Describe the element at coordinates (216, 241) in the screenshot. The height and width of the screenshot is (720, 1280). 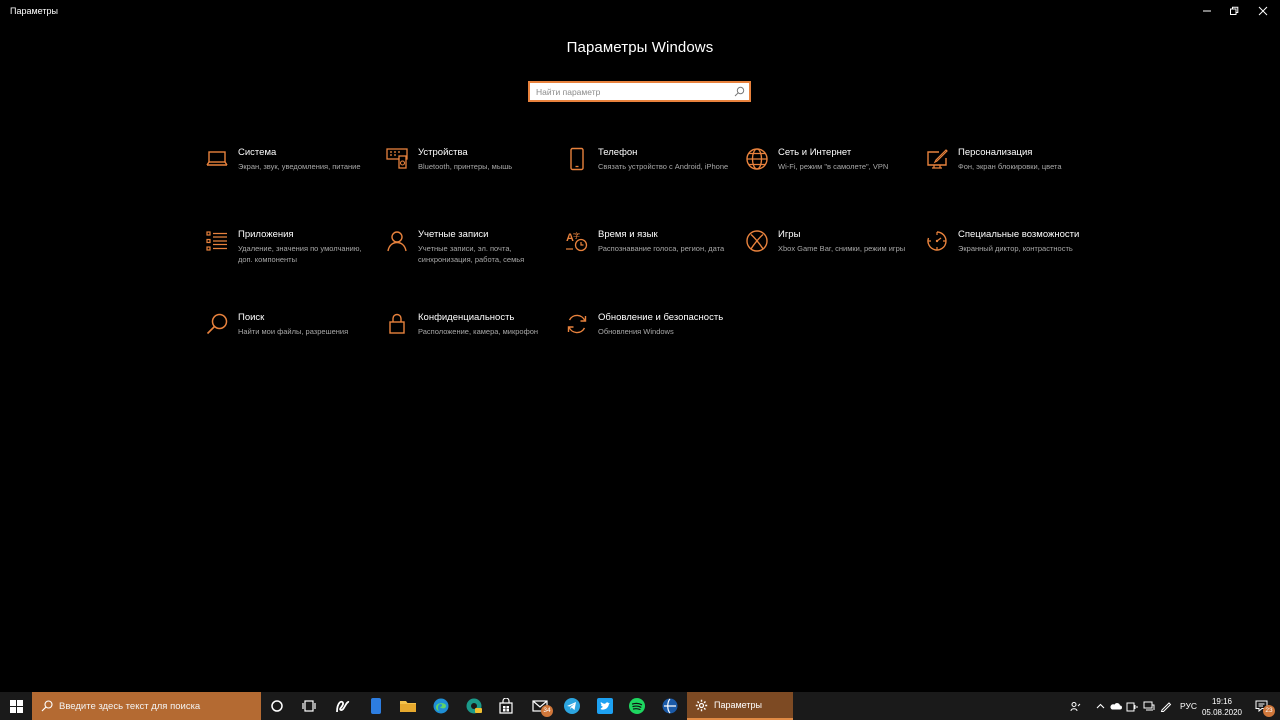
I see `apps-list-icon` at that location.